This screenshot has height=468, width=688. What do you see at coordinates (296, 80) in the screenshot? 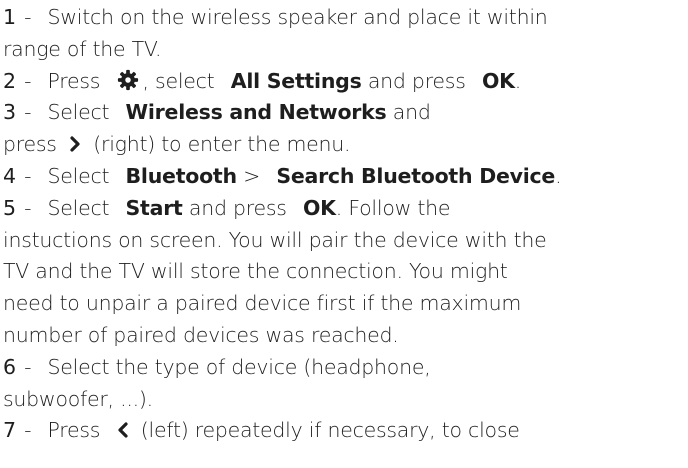
I see `menu-item-all-settings: All Settings` at bounding box center [296, 80].